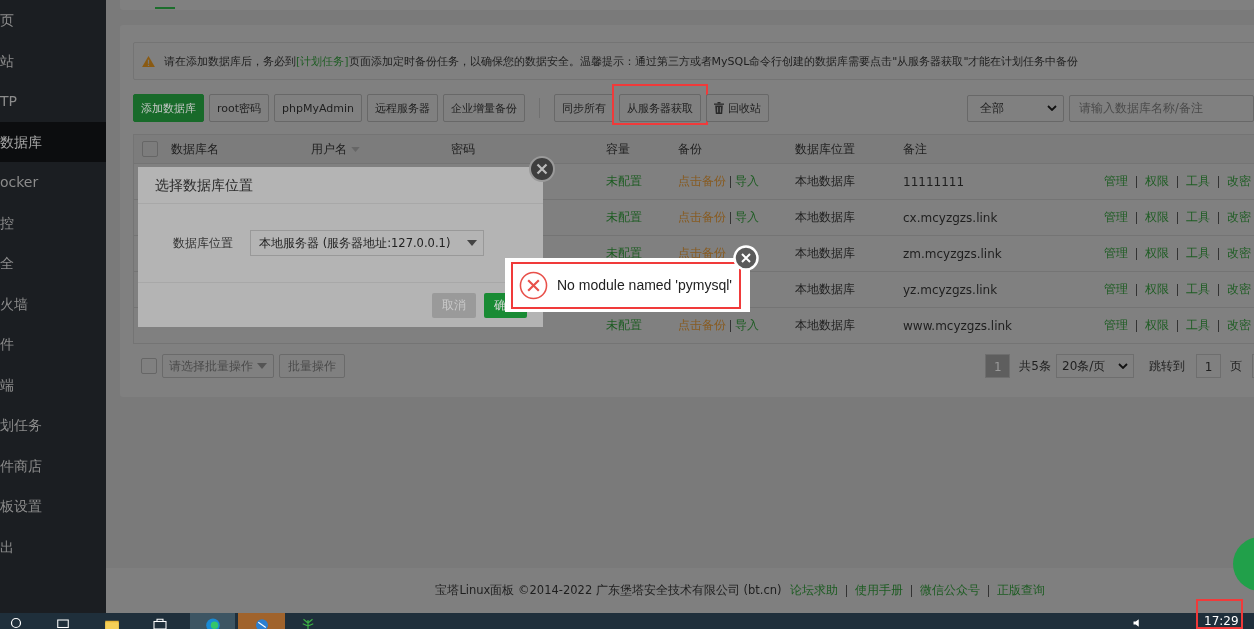 The height and width of the screenshot is (629, 1254). I want to click on toolbar-button: phpMyAdmin, so click(318, 108).